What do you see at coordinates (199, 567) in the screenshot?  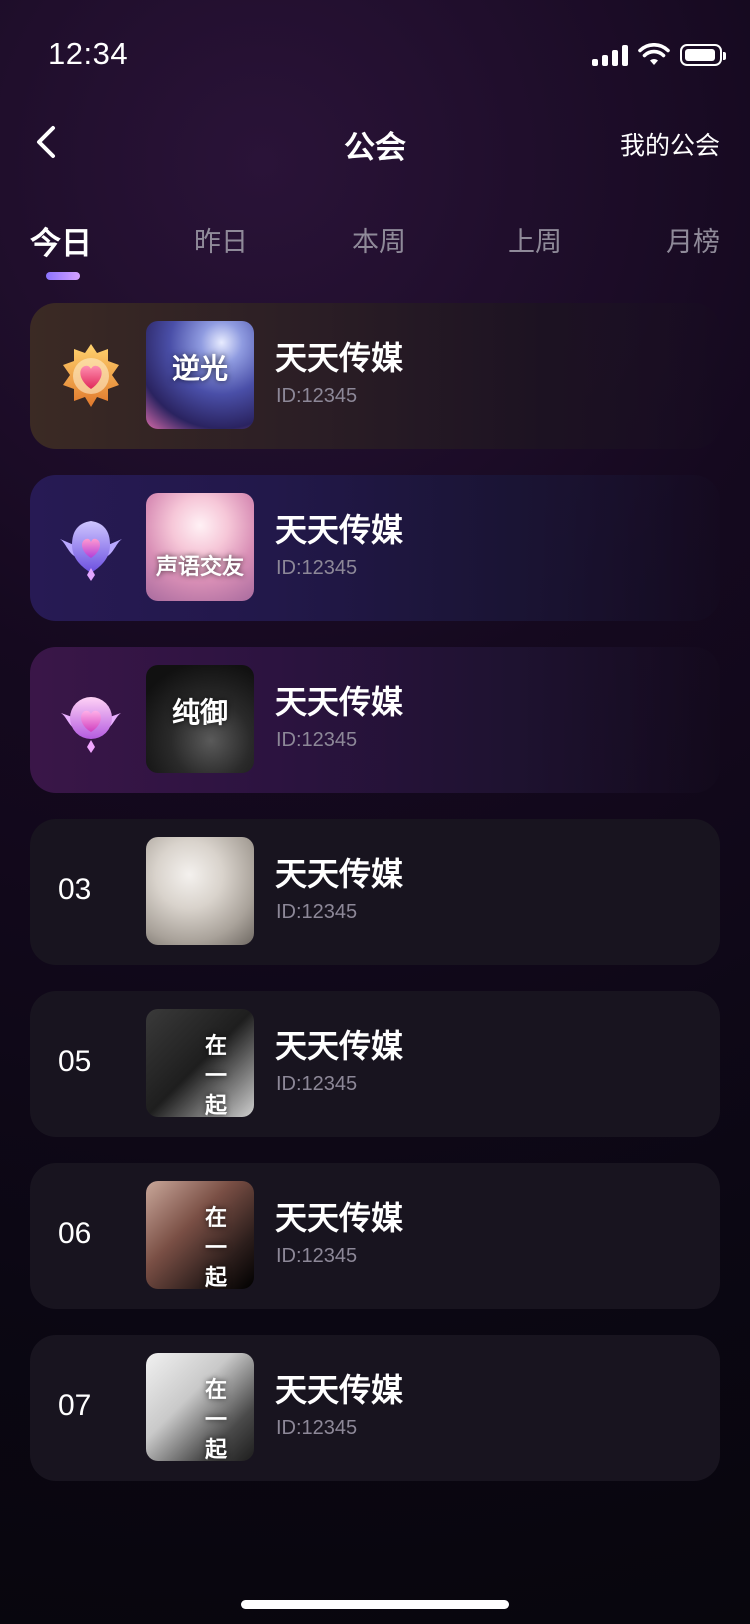 I see `cover-title: 声语交友` at bounding box center [199, 567].